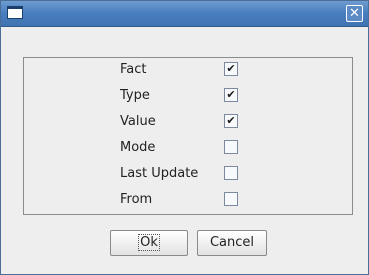  Describe the element at coordinates (189, 122) in the screenshot. I see `field-row-value: Value ✔` at that location.